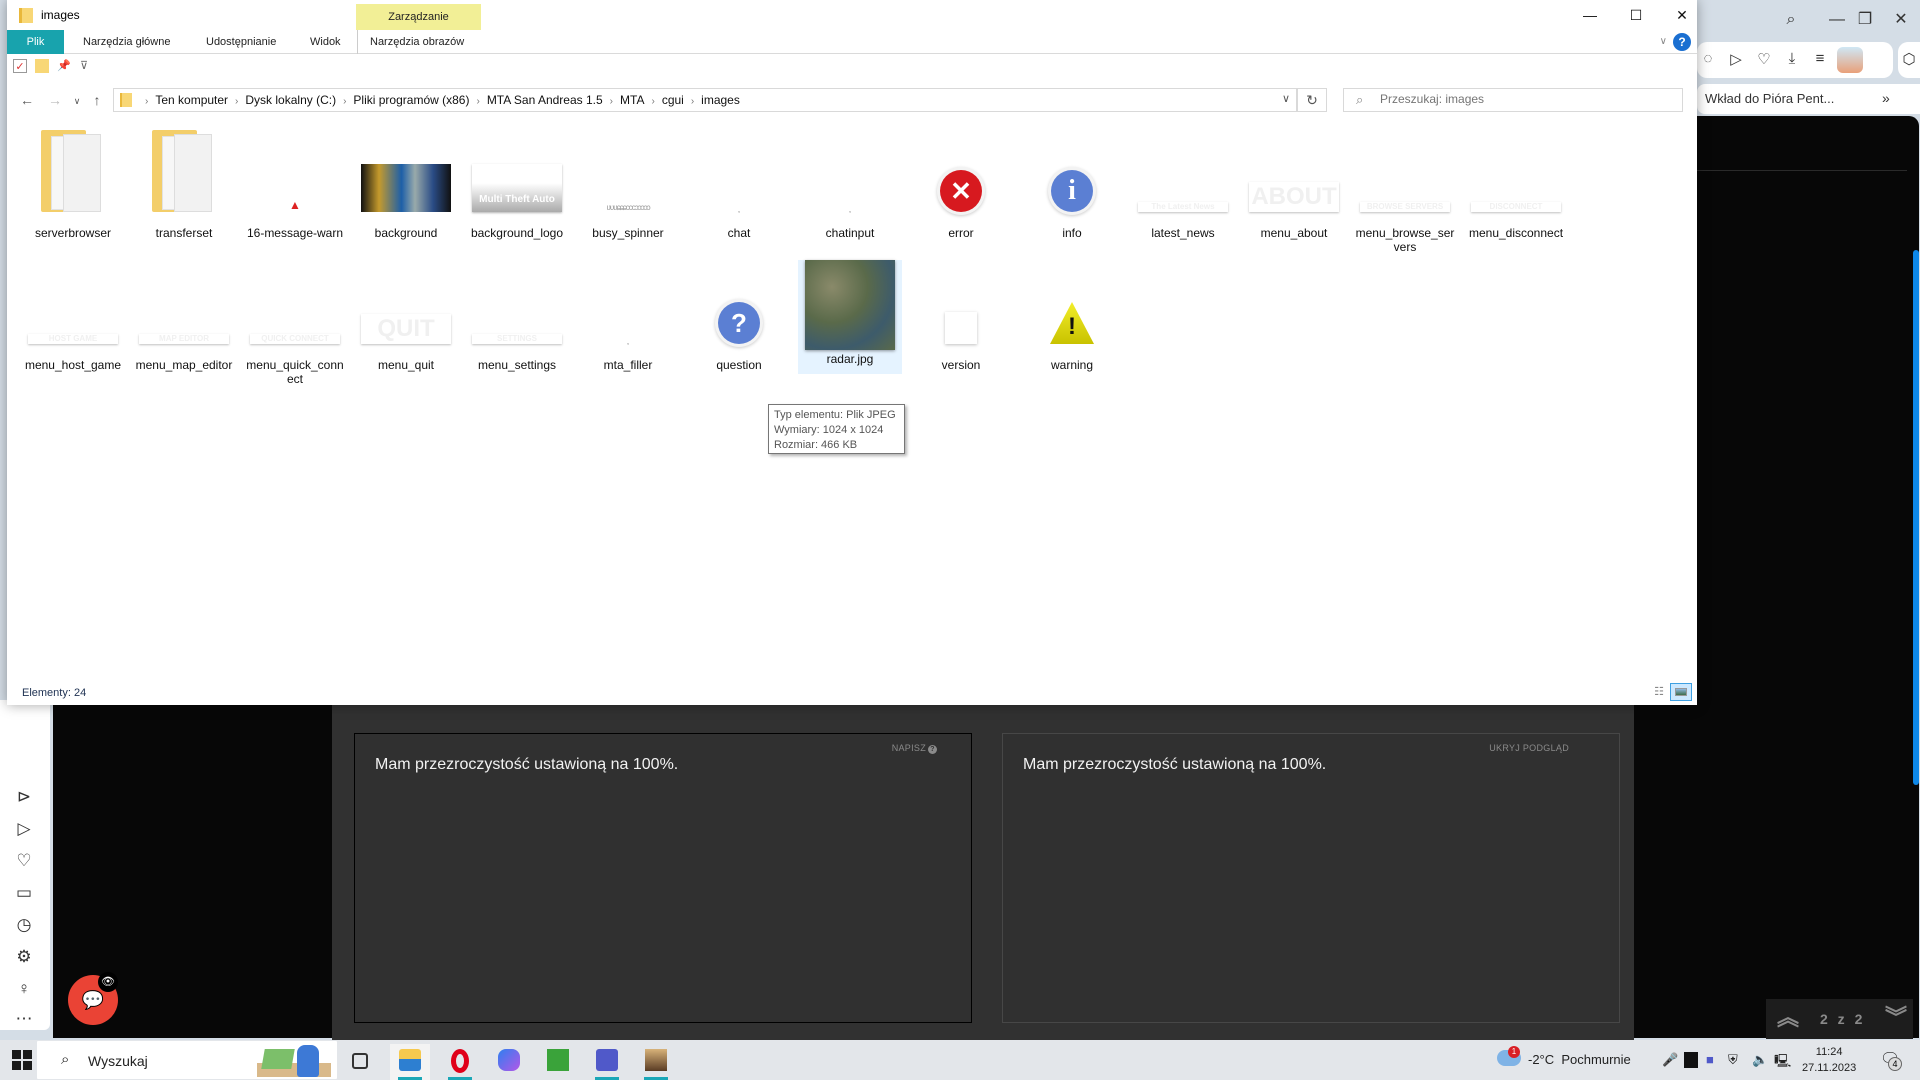  I want to click on start-button, so click(22, 1060).